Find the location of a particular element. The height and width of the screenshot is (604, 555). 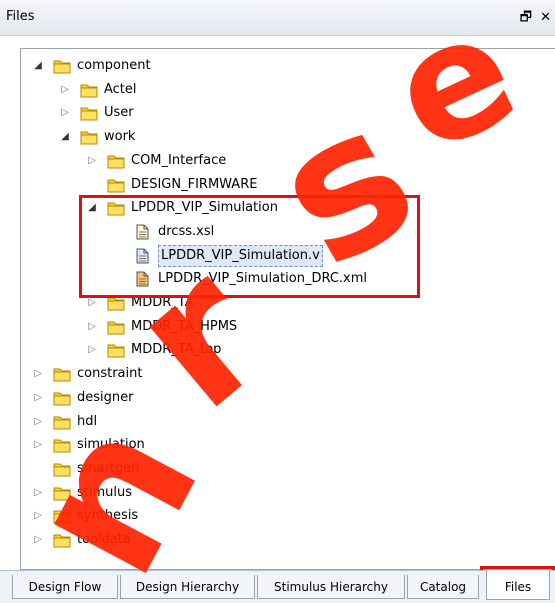

tree-item: ▷ constraint is located at coordinates (288, 374).